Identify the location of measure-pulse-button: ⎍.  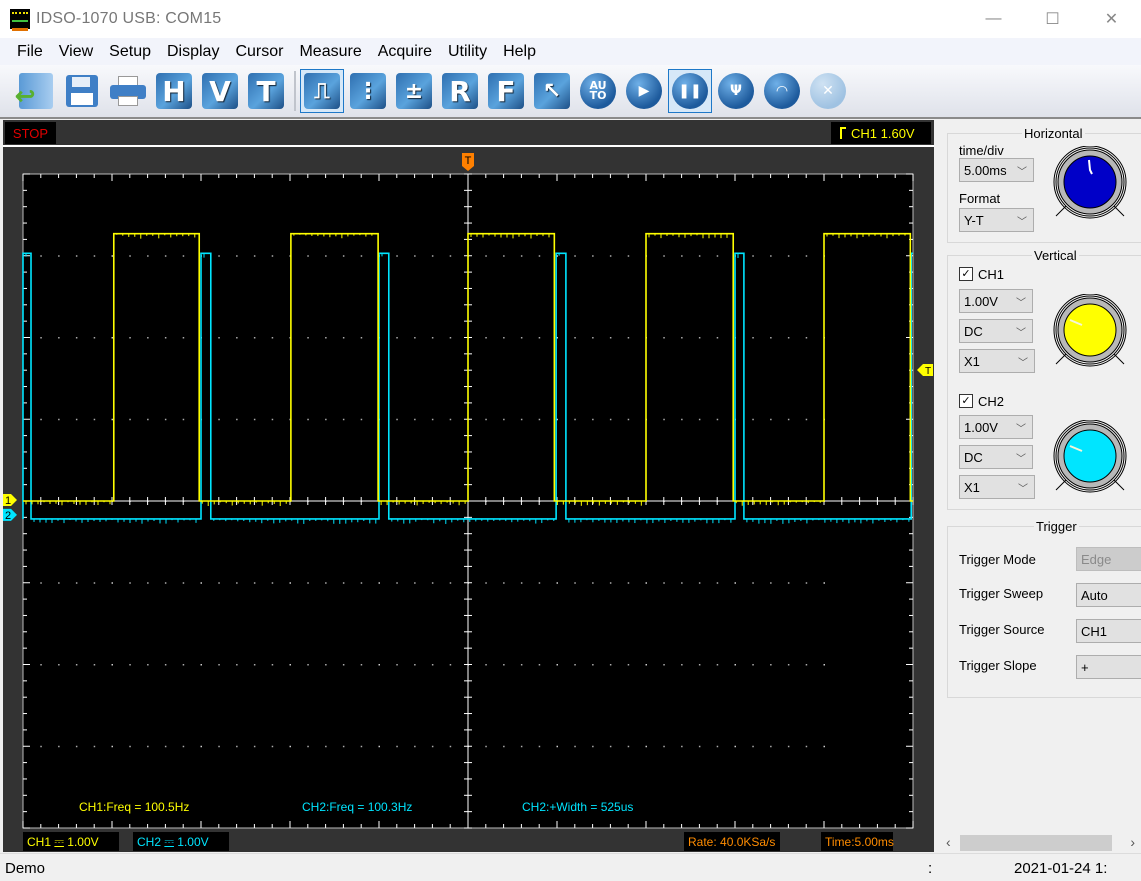
(322, 91).